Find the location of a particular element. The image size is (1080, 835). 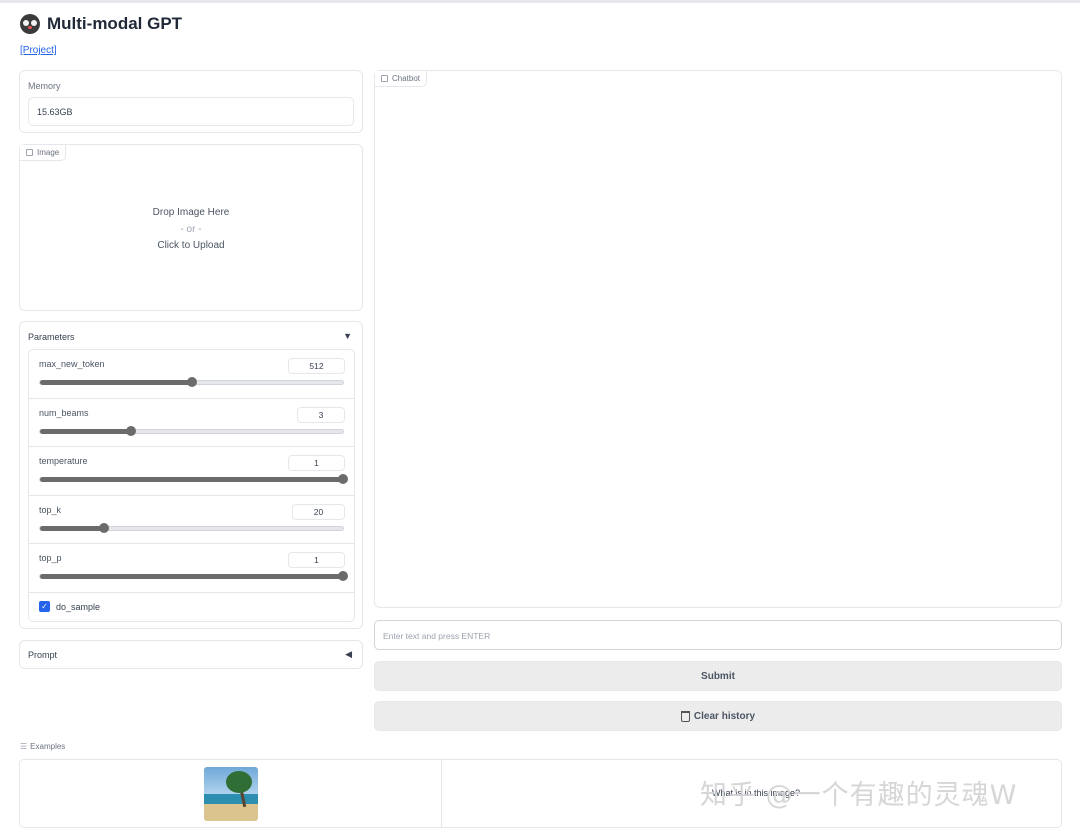

drop-text: Drop Image Here is located at coordinates (191, 212).